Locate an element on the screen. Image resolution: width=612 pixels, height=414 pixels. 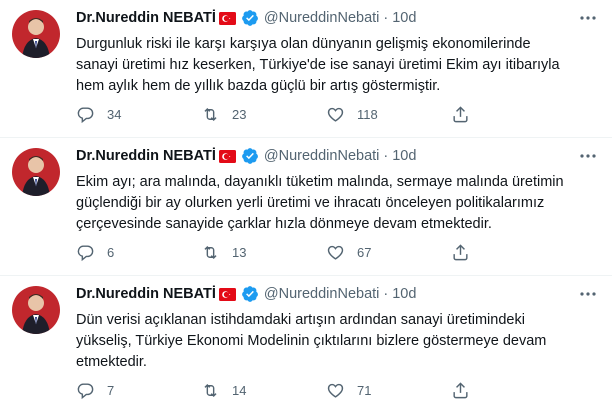
retweet-button: 23 is located at coordinates (263, 114).